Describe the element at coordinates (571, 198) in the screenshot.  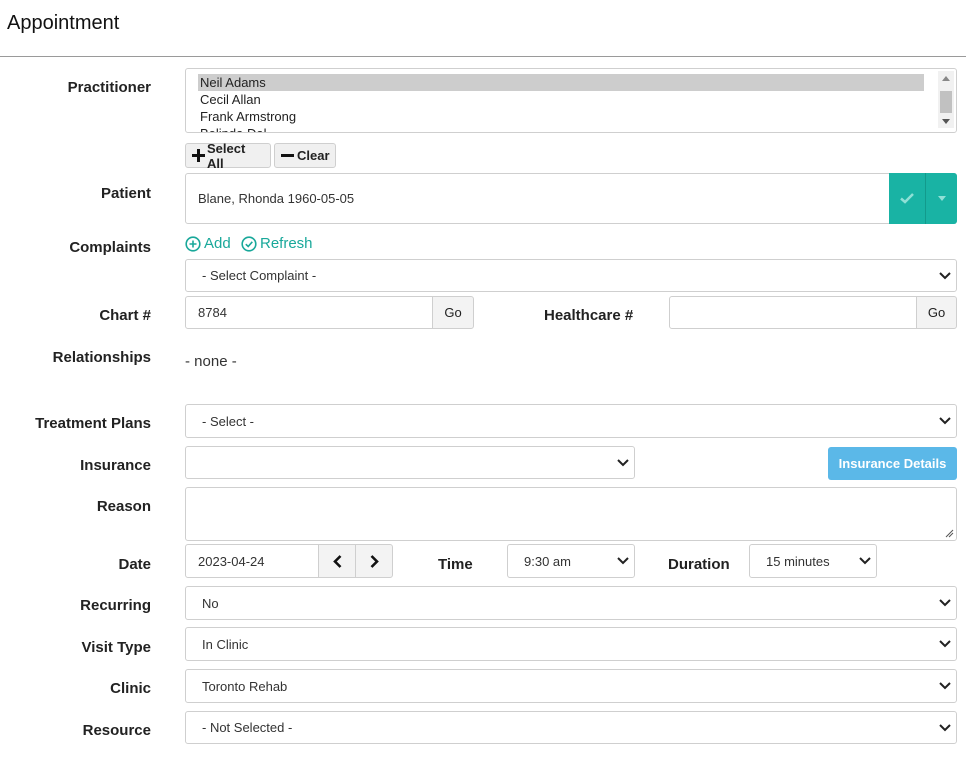
I see `patient-field: Blane, Rhonda 1960-05-05` at that location.